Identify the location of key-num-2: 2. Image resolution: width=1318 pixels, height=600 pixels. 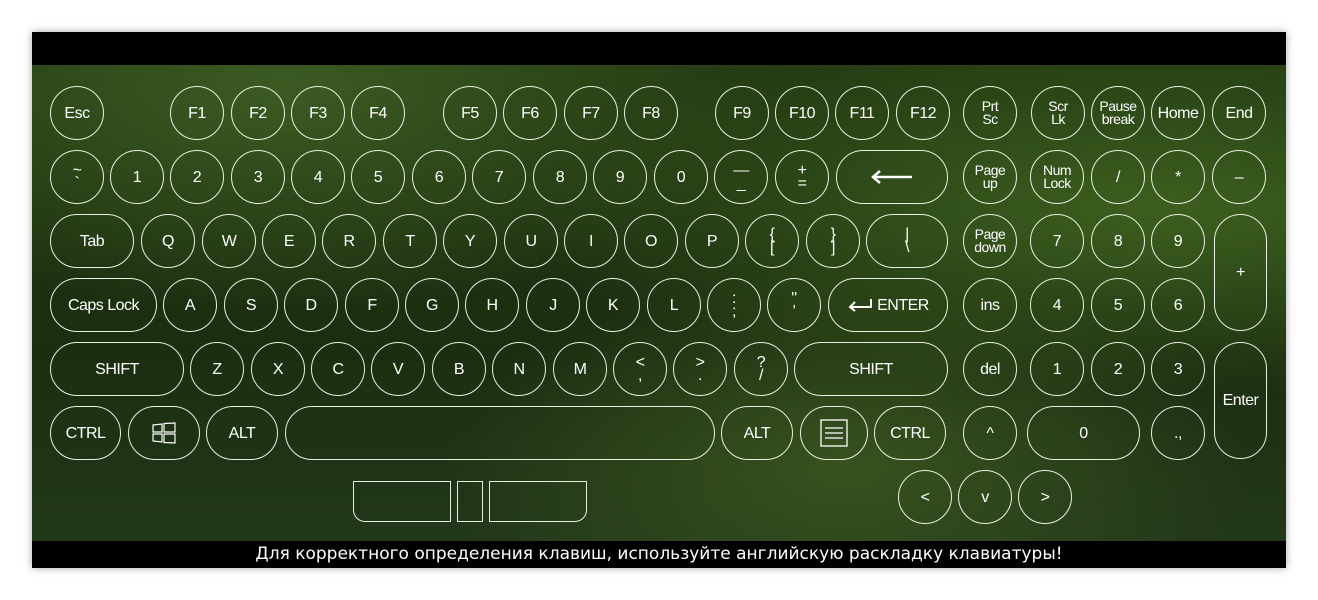
(1118, 369).